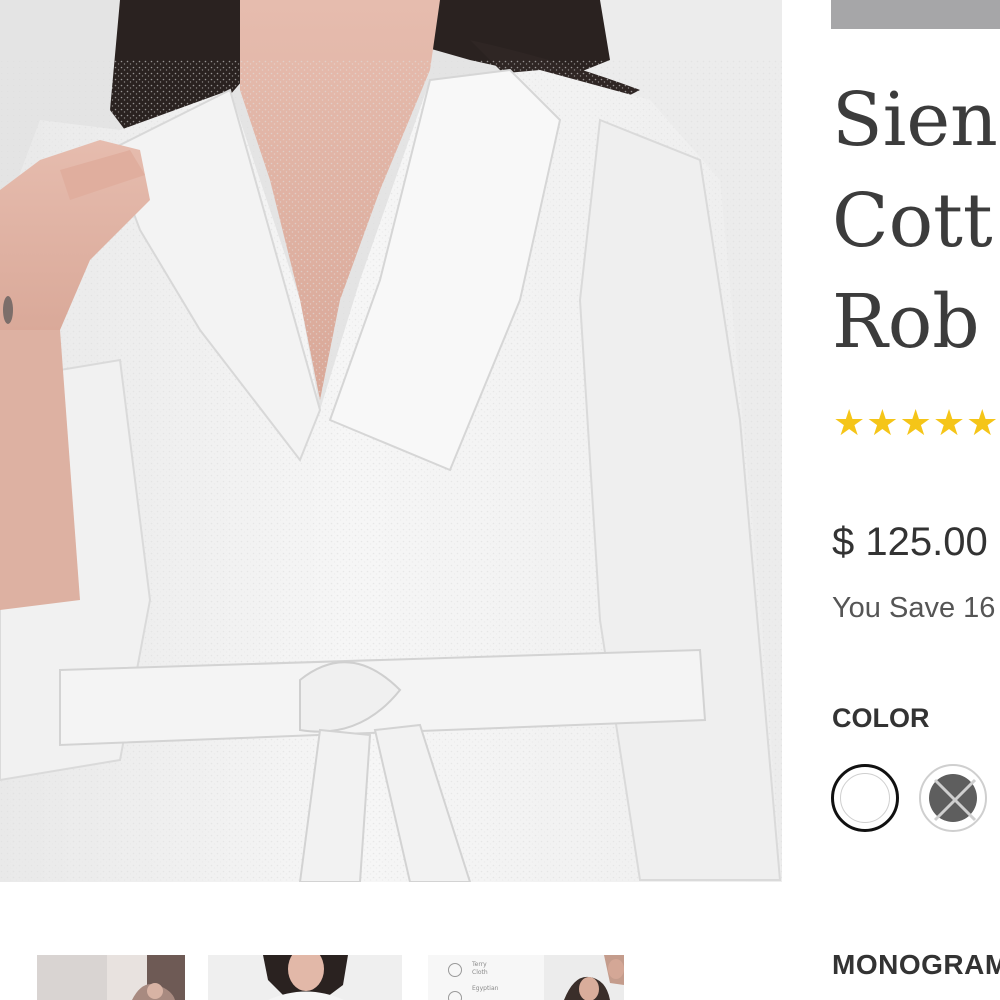  Describe the element at coordinates (912, 221) in the screenshot. I see `title-line-2: Cott` at that location.